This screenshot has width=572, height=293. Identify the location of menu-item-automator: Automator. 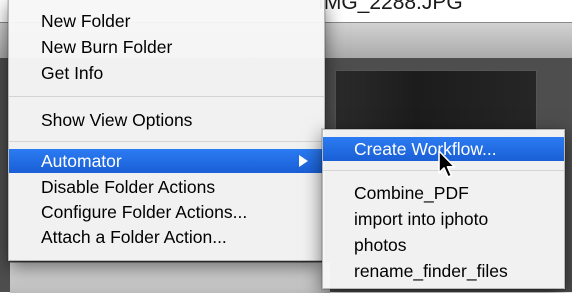
(166, 161).